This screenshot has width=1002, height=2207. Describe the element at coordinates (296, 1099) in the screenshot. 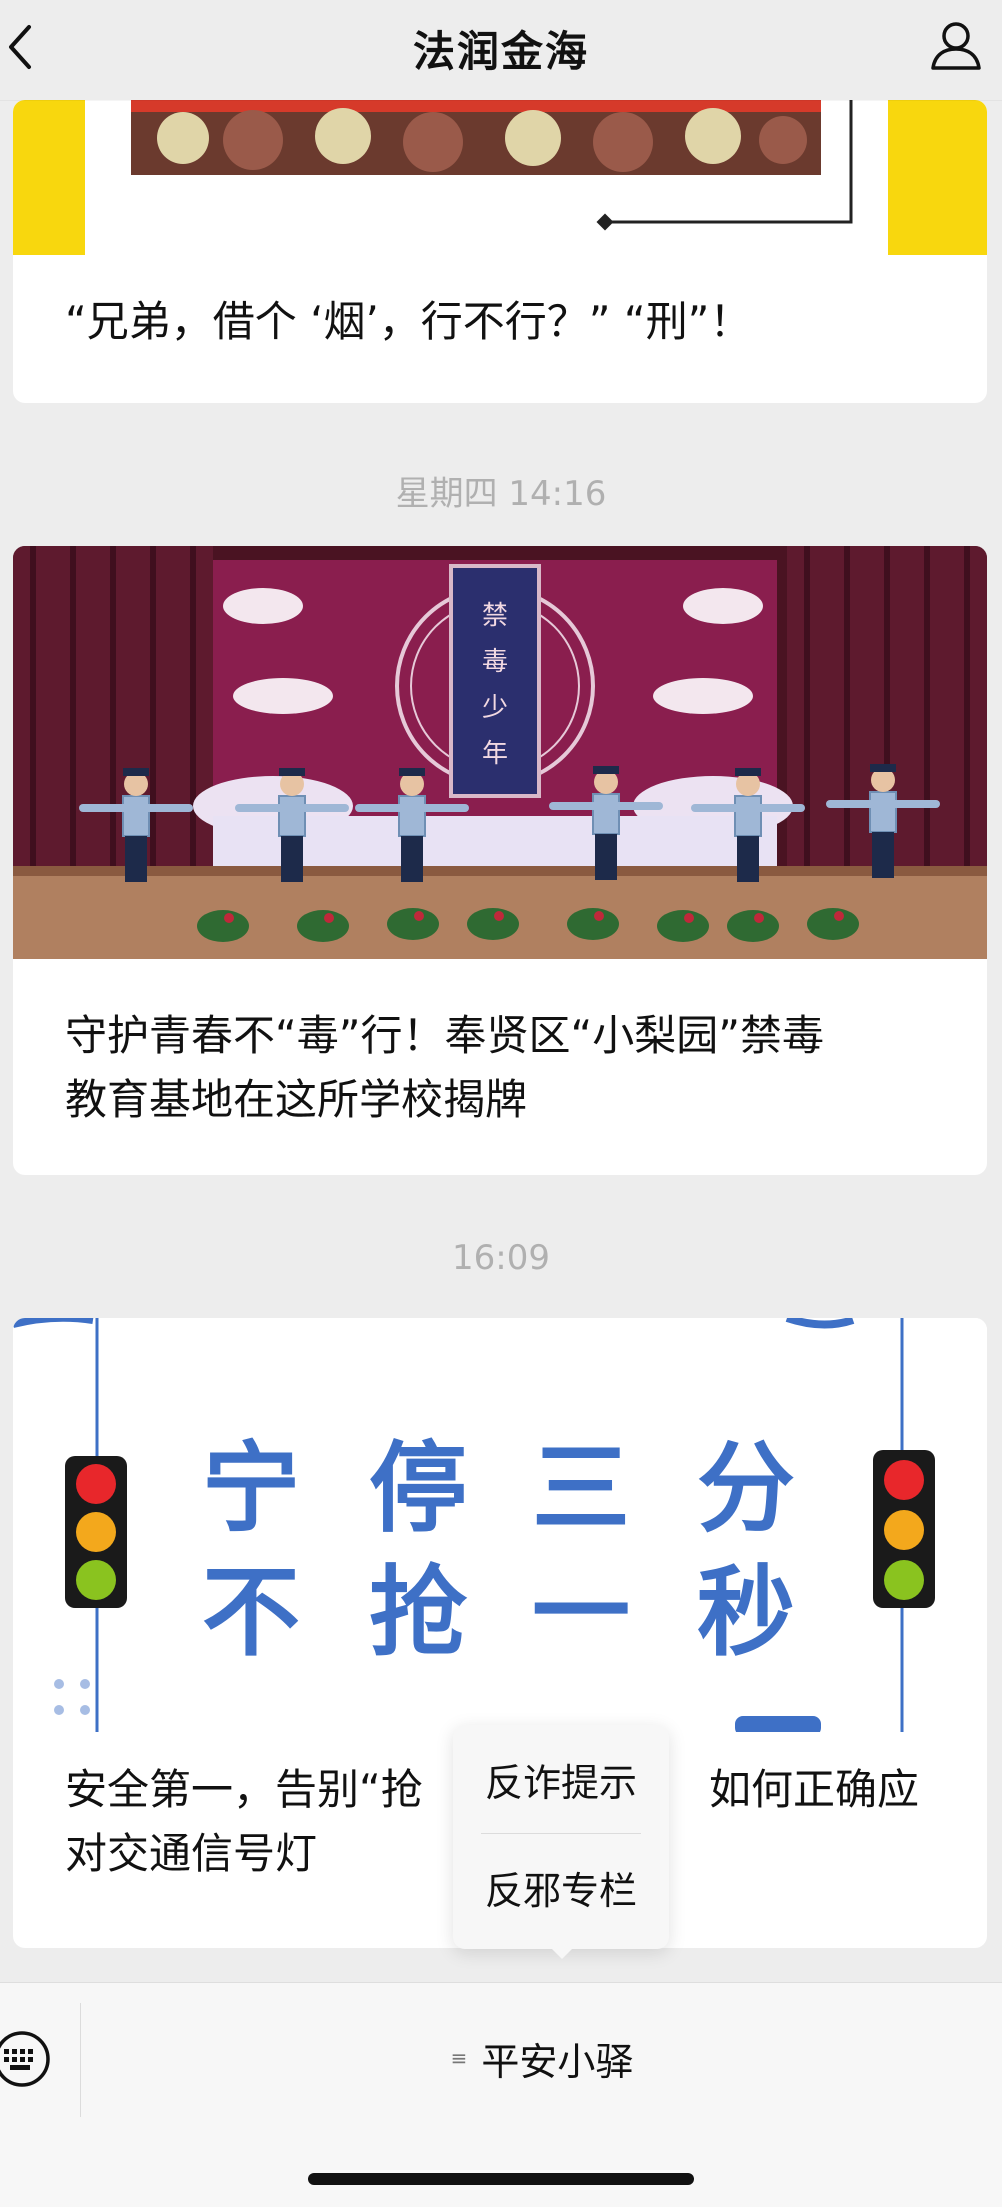

I see `article-title-line: 教育基地在这所学校揭牌` at that location.